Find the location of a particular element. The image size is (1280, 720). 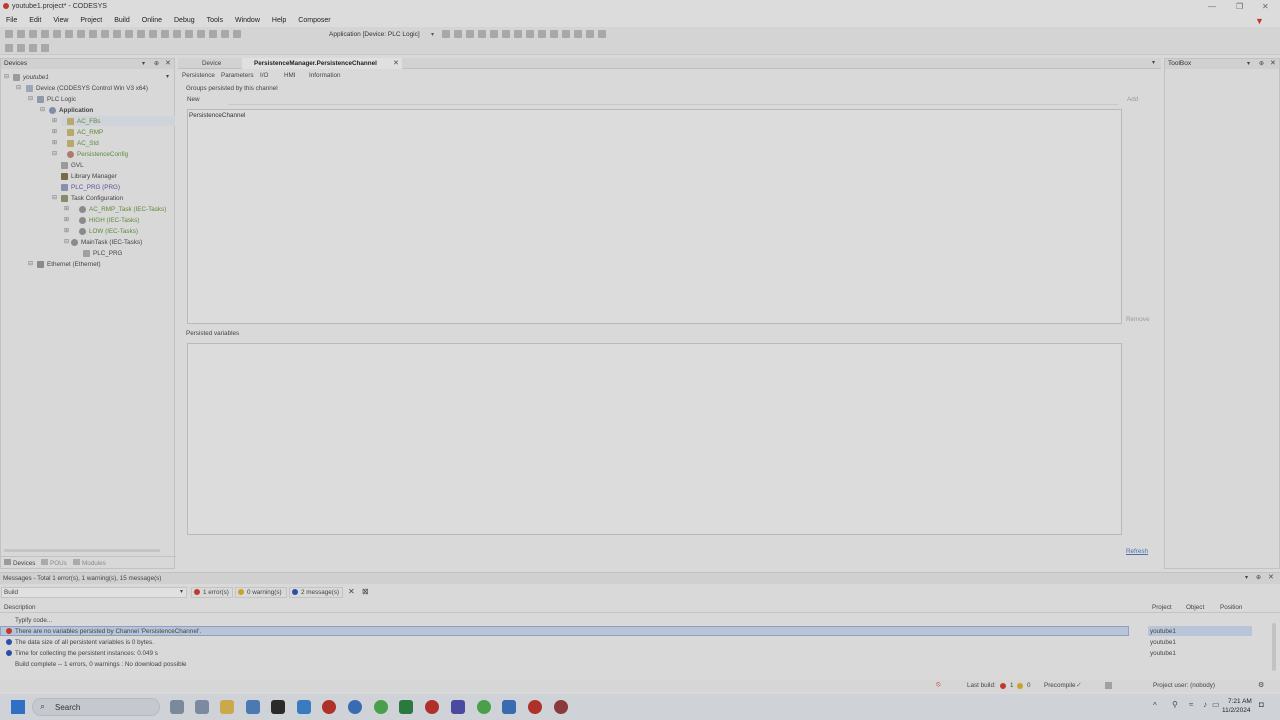

start-icon is located at coordinates (470, 34).